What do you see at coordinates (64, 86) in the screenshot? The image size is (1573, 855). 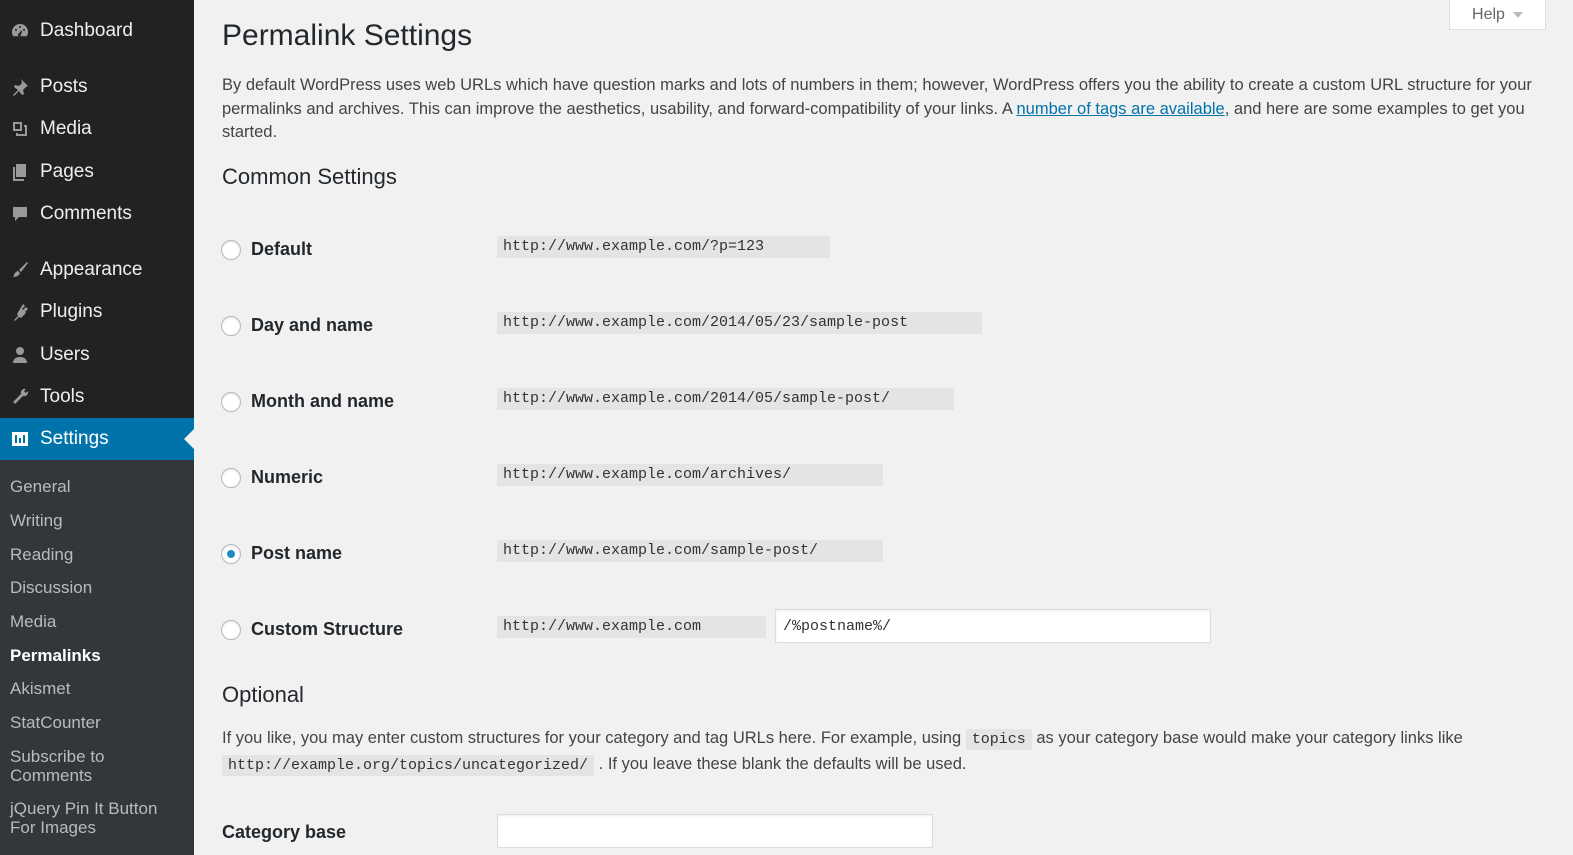 I see `sidebar-item-label: Posts` at bounding box center [64, 86].